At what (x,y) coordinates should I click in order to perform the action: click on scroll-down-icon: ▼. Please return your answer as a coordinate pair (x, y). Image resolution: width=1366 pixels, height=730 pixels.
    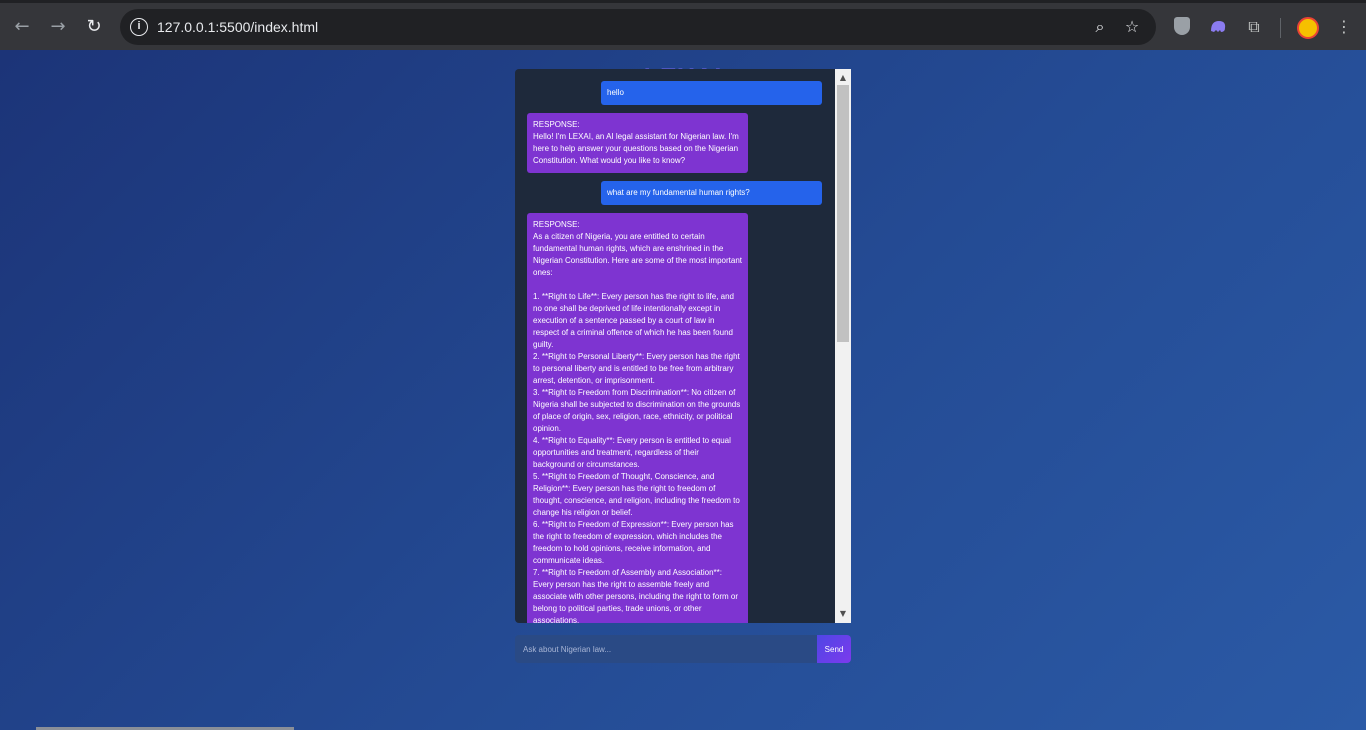
    Looking at the image, I should click on (843, 614).